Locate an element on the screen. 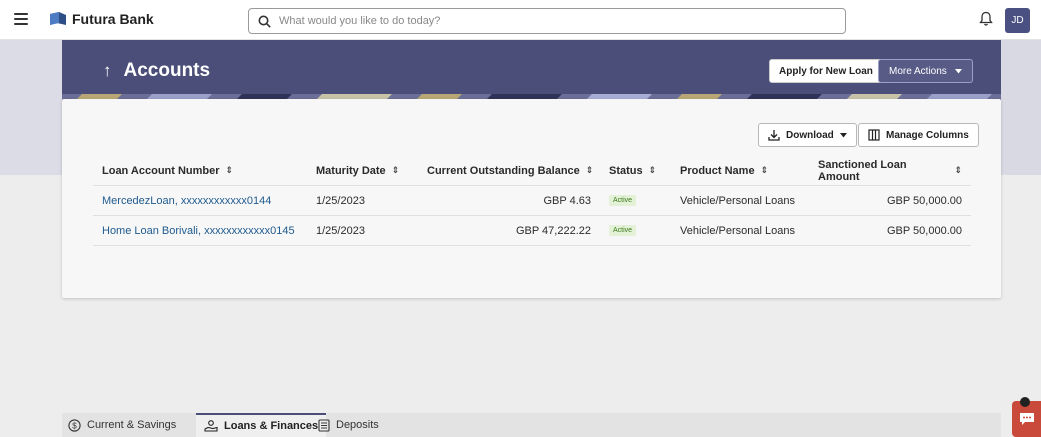  dollar-circle-icon: $ is located at coordinates (74, 425).